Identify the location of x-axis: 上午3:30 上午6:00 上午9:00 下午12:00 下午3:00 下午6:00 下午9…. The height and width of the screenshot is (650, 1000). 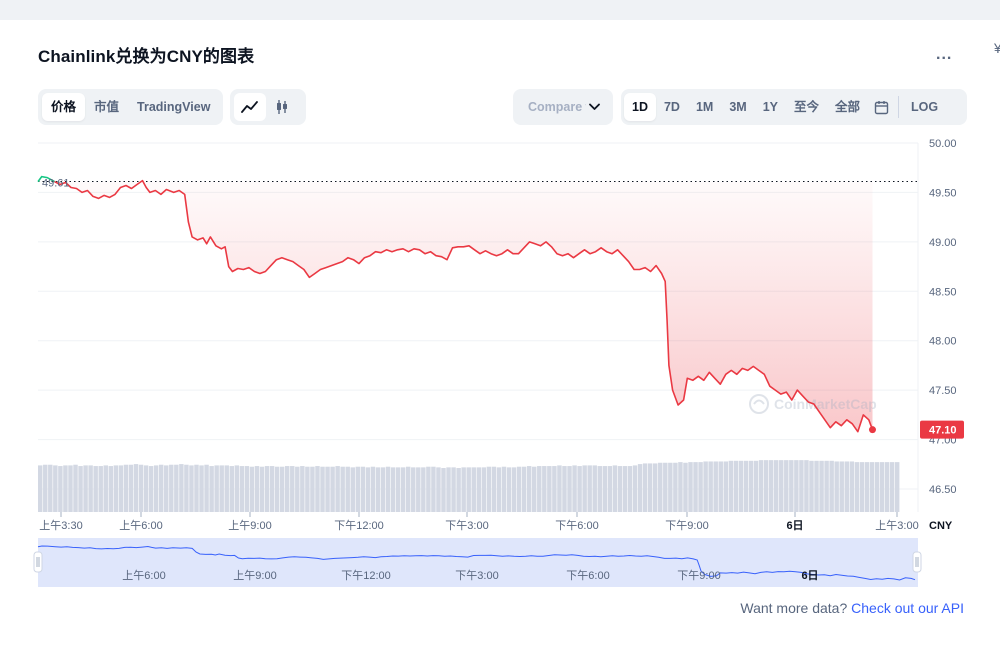
(479, 522).